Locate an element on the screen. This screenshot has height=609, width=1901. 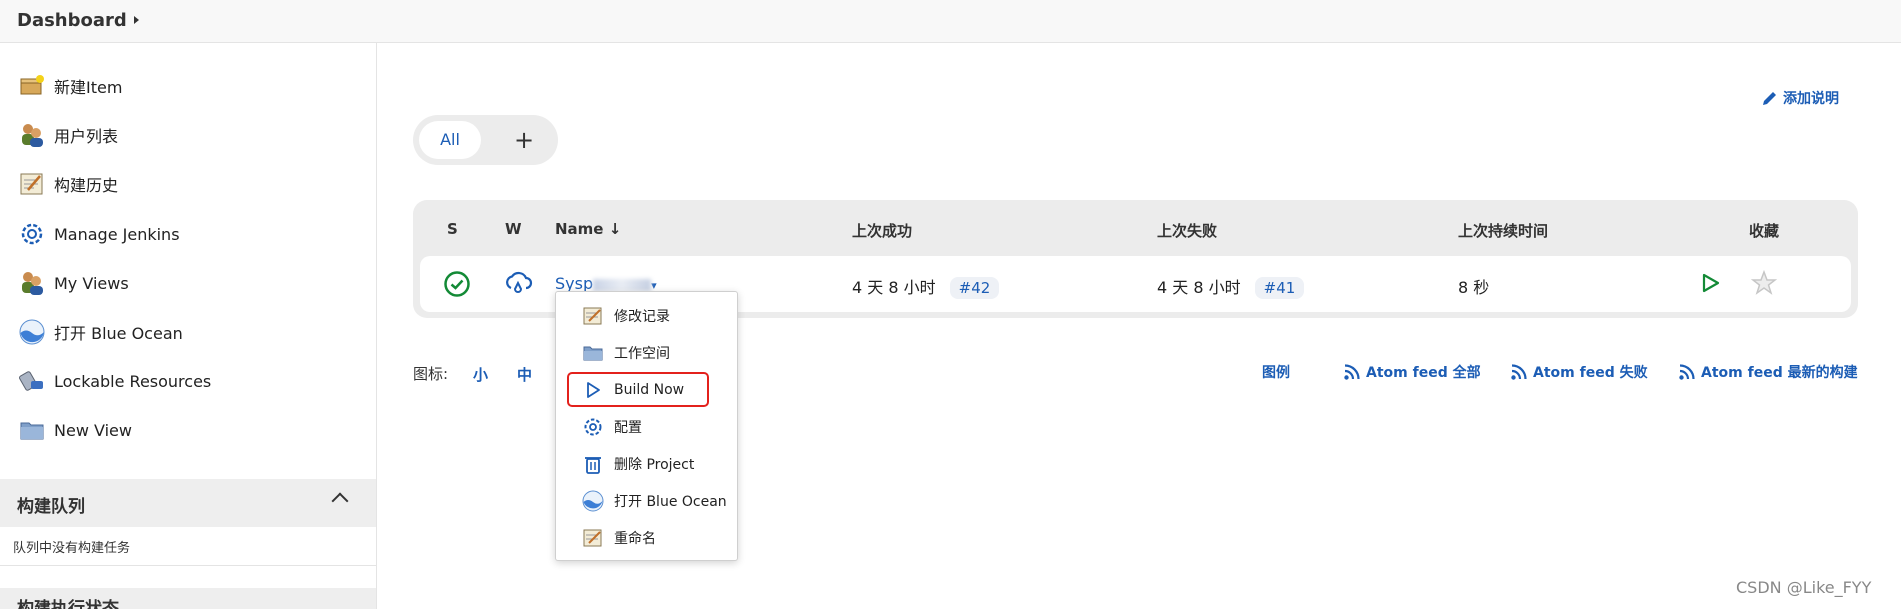
menu-item-rename: 重命名 is located at coordinates (619, 538).